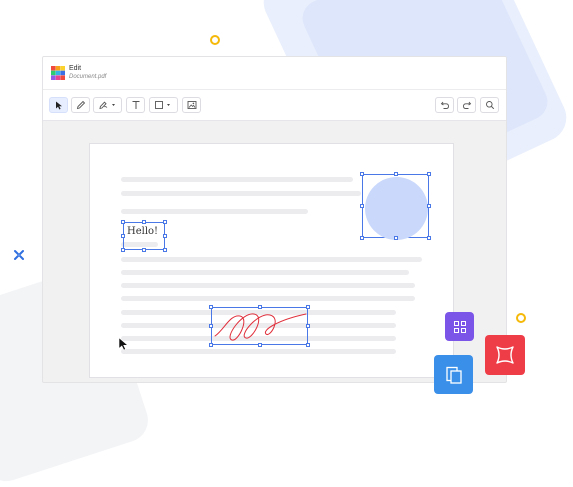 This screenshot has height=487, width=573. I want to click on image-tool-button, so click(191, 105).